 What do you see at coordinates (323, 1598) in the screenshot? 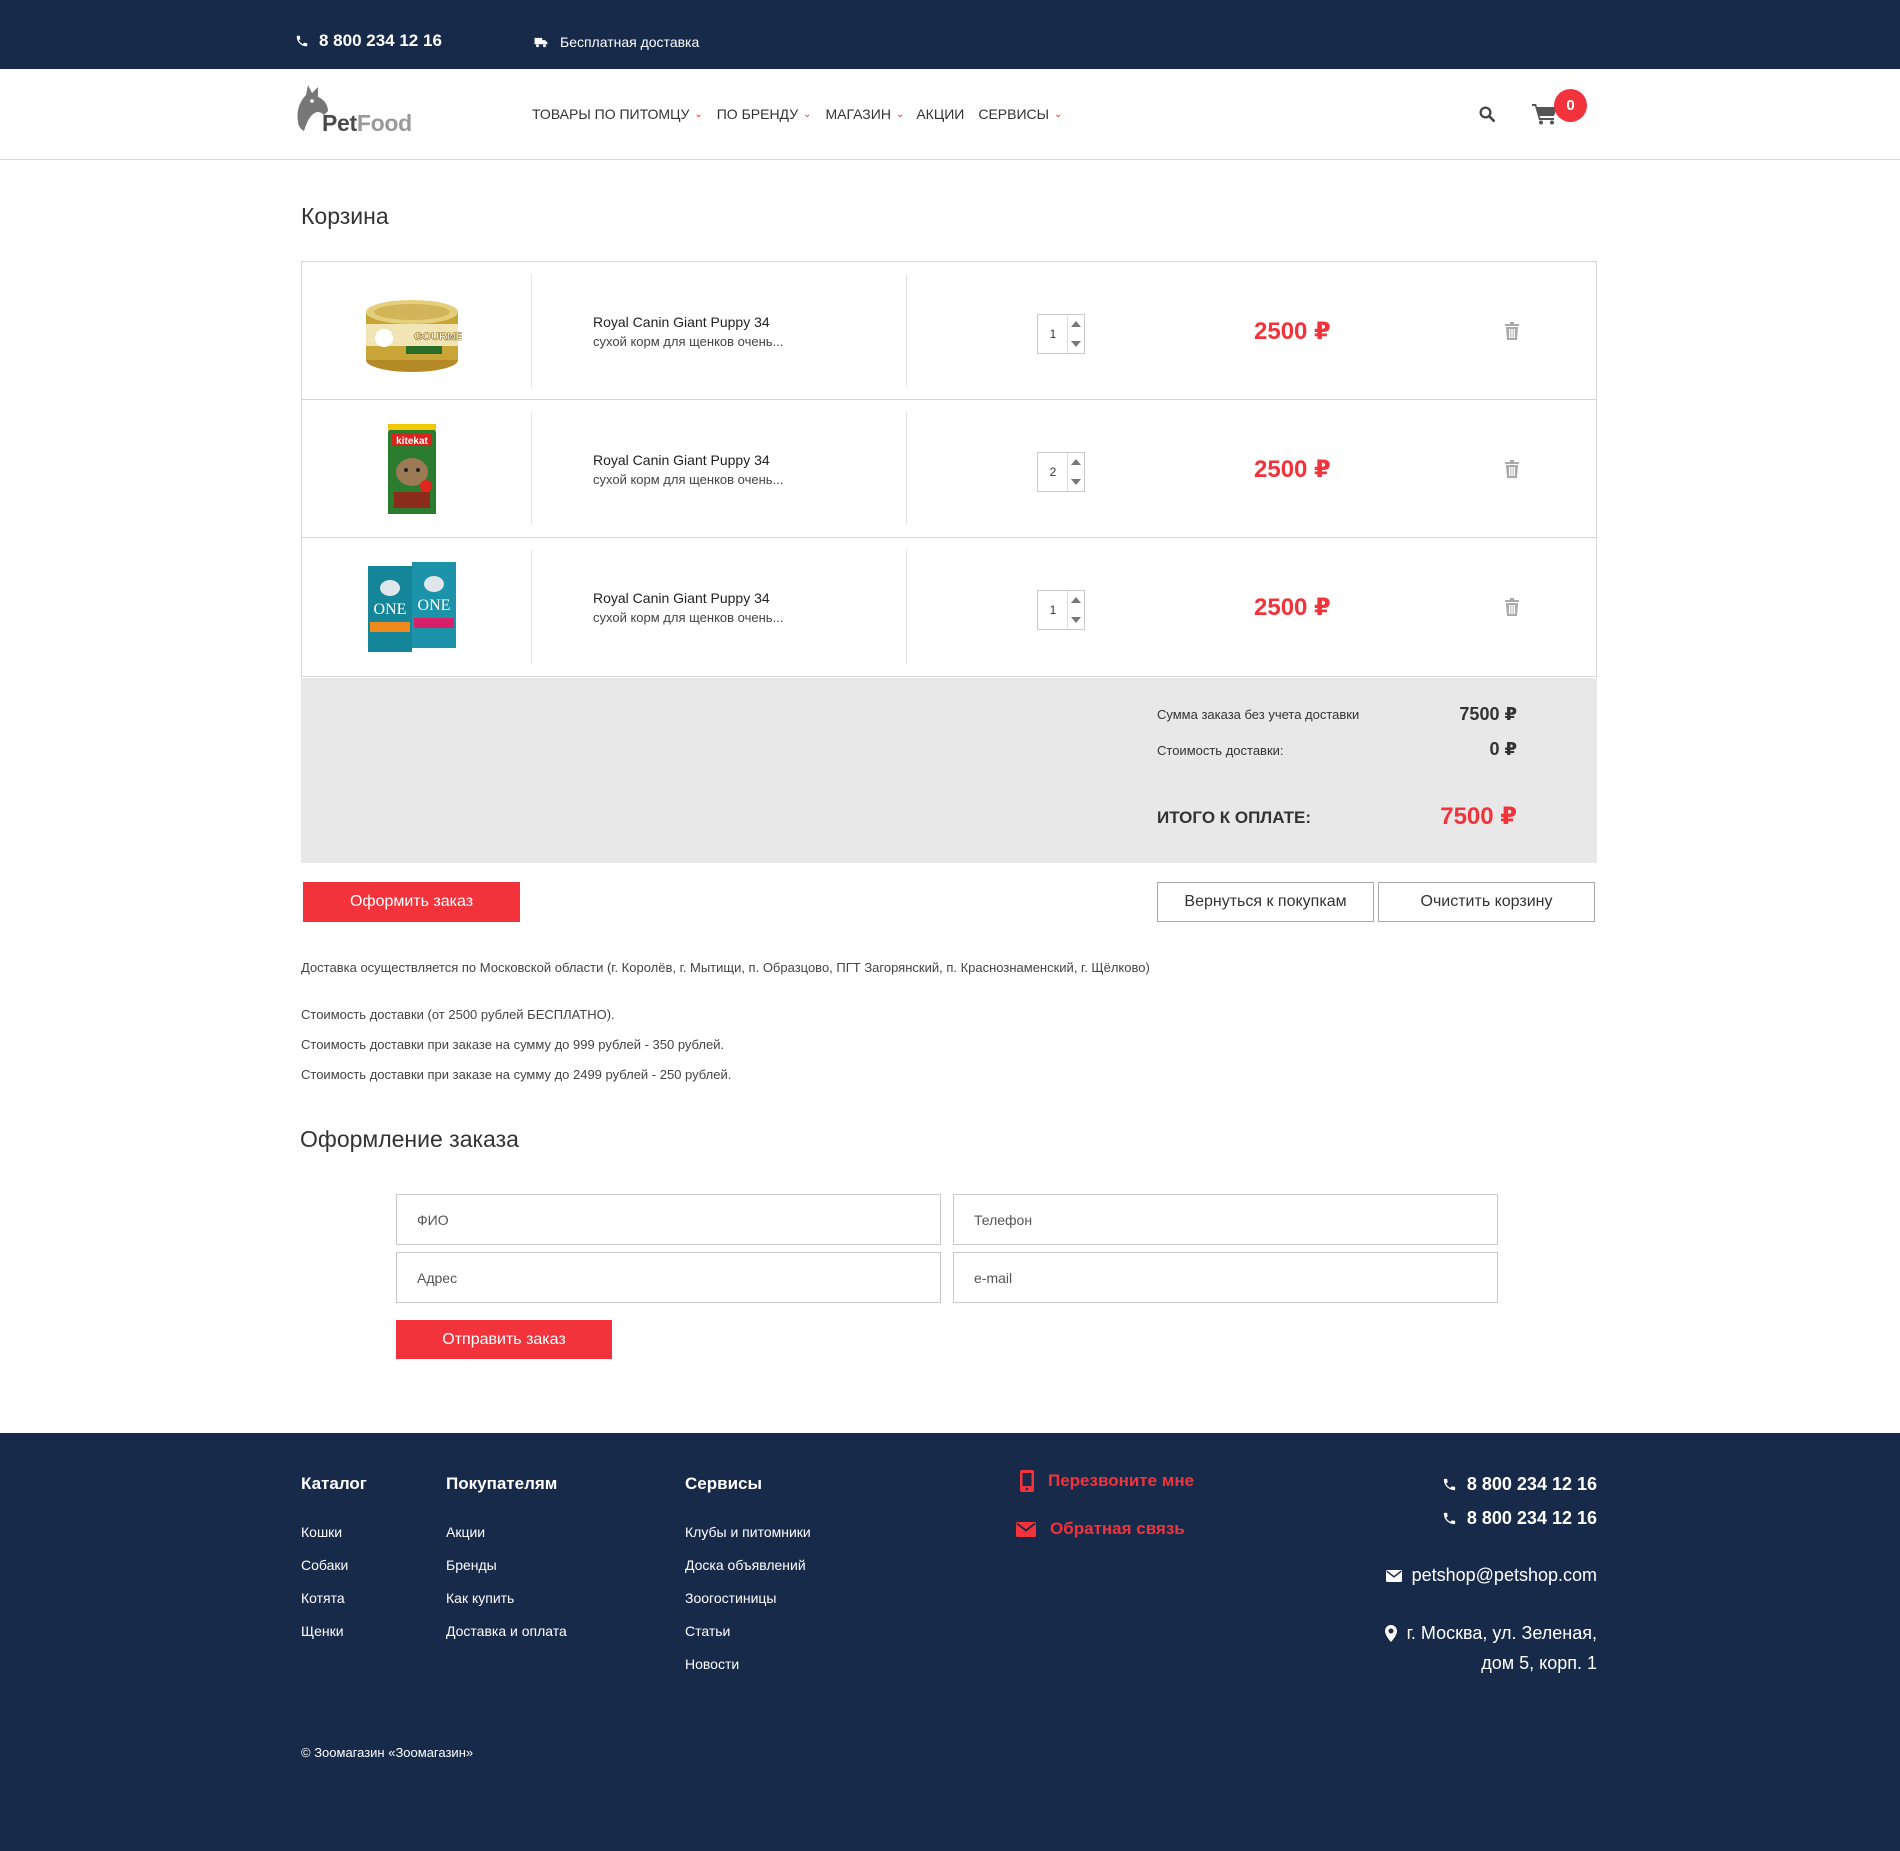
I see `footer-link: Котята` at bounding box center [323, 1598].